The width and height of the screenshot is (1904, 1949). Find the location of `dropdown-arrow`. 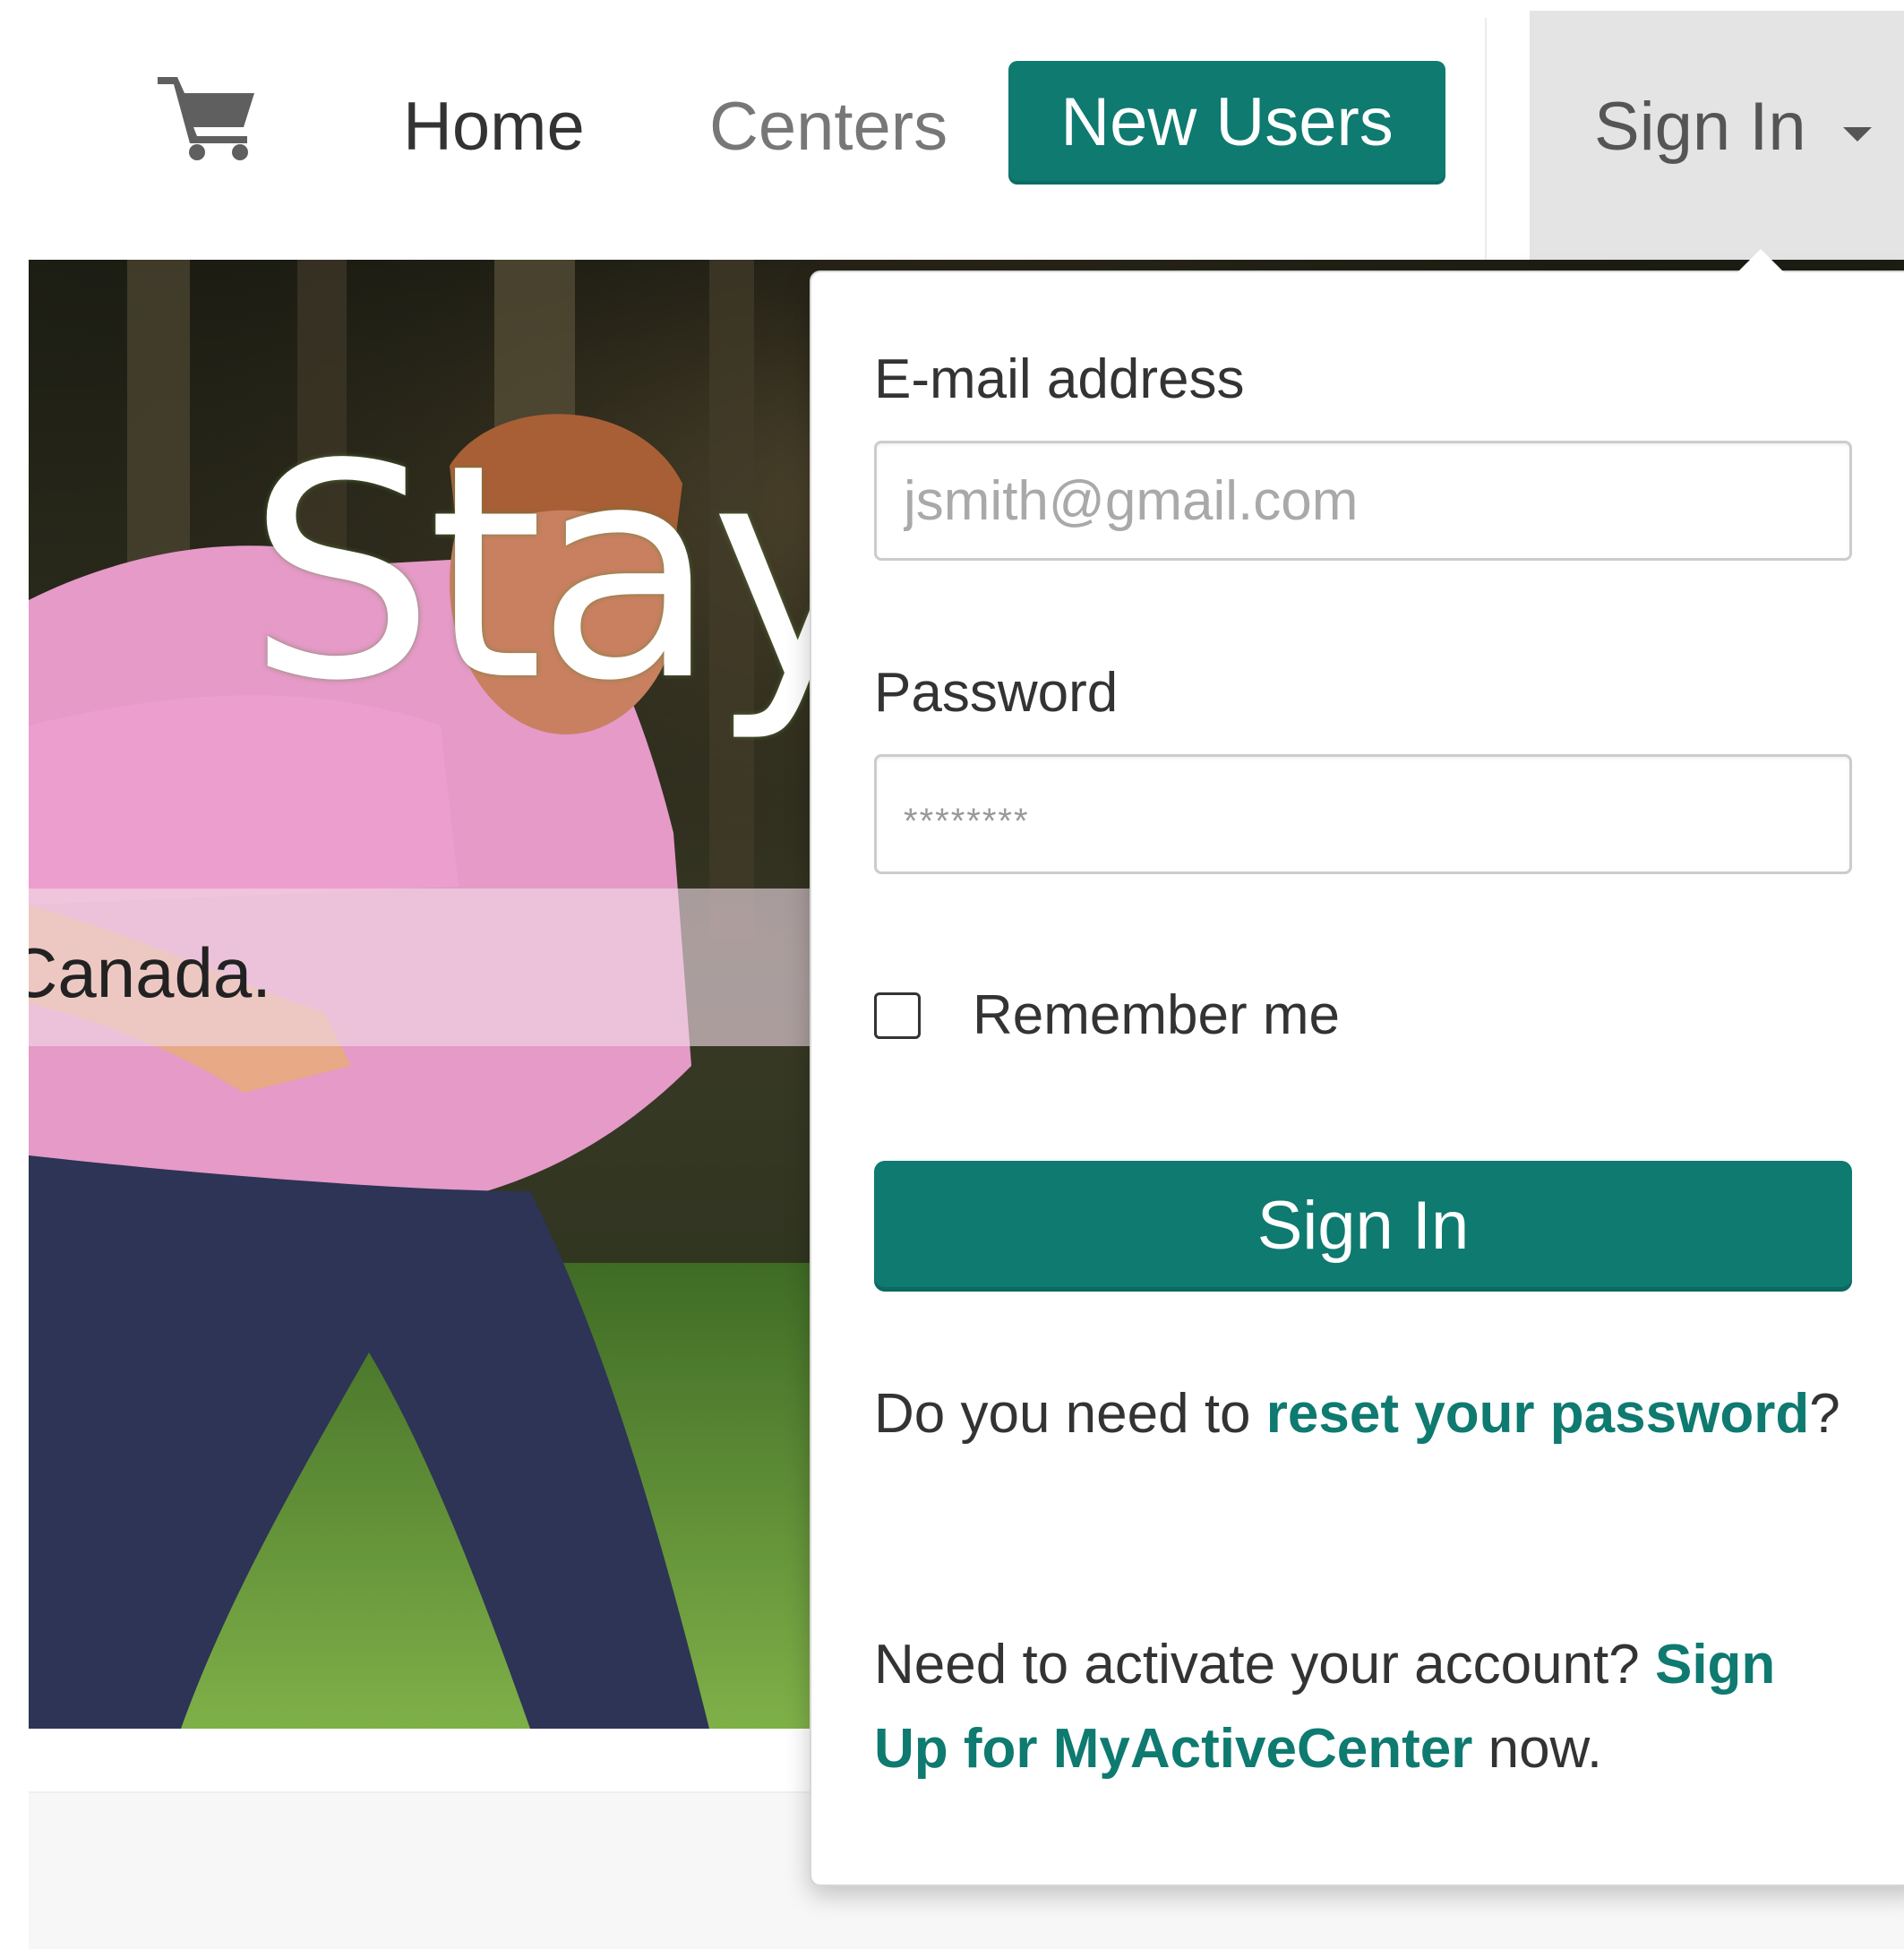

dropdown-arrow is located at coordinates (1761, 260).